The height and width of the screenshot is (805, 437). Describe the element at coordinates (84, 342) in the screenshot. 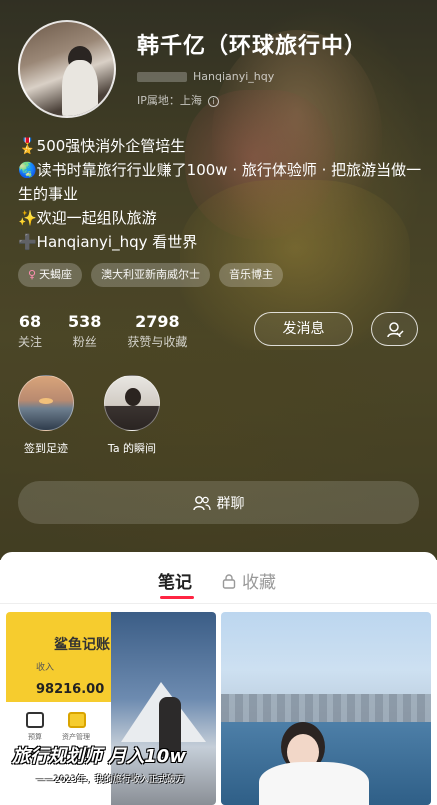

I see `stat-label: 粉丝` at that location.